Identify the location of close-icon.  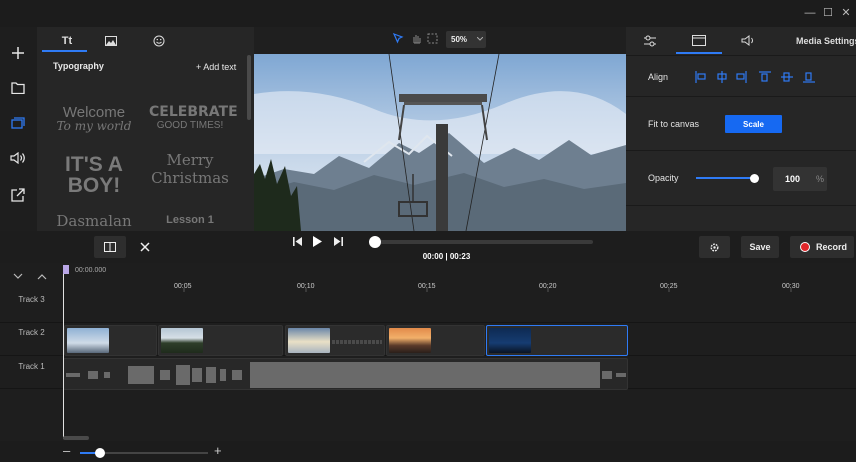
(145, 247).